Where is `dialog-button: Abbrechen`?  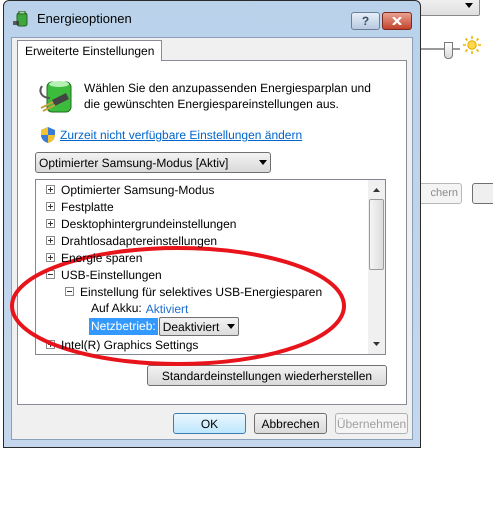 dialog-button: Abbrechen is located at coordinates (290, 423).